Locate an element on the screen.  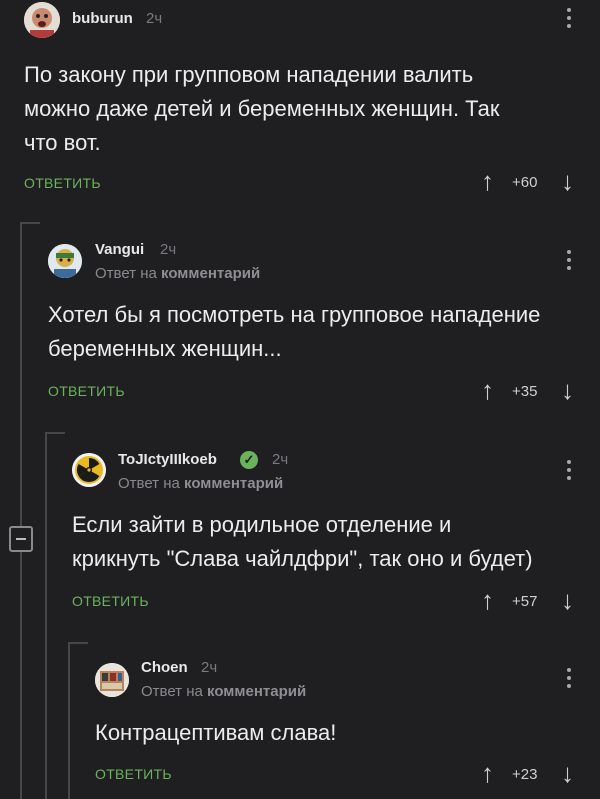
score: +23 is located at coordinates (525, 774).